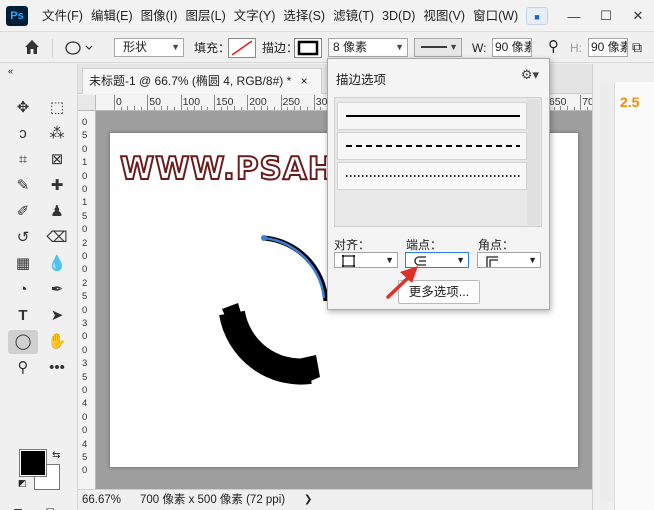  I want to click on left-collapse-icon: «, so click(10, 71).